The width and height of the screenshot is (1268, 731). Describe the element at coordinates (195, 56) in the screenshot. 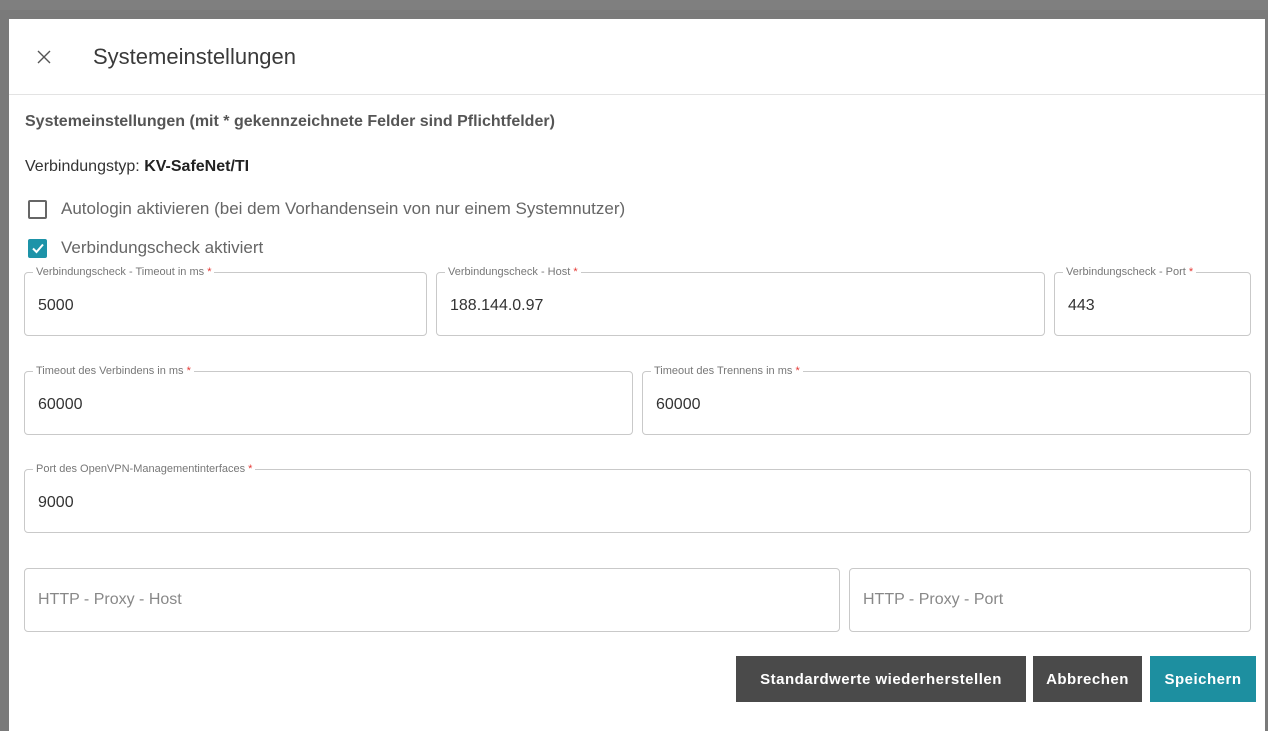

I see `dialog-title: Systemeinstellungen` at that location.